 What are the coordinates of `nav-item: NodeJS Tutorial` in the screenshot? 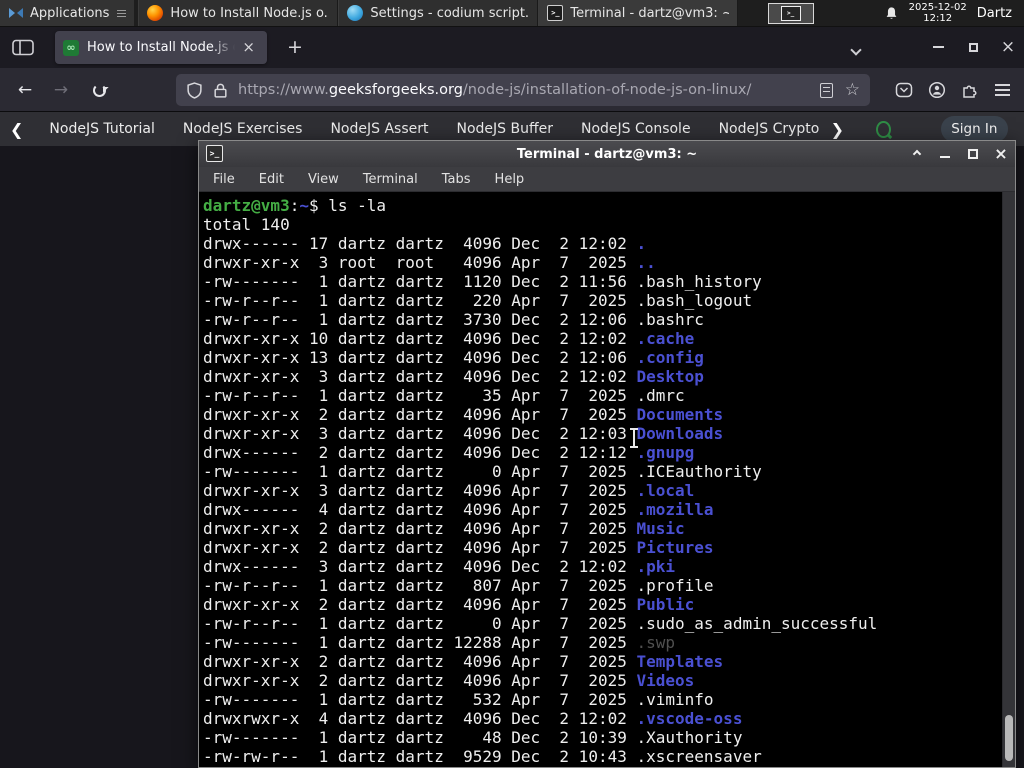 It's located at (101, 129).